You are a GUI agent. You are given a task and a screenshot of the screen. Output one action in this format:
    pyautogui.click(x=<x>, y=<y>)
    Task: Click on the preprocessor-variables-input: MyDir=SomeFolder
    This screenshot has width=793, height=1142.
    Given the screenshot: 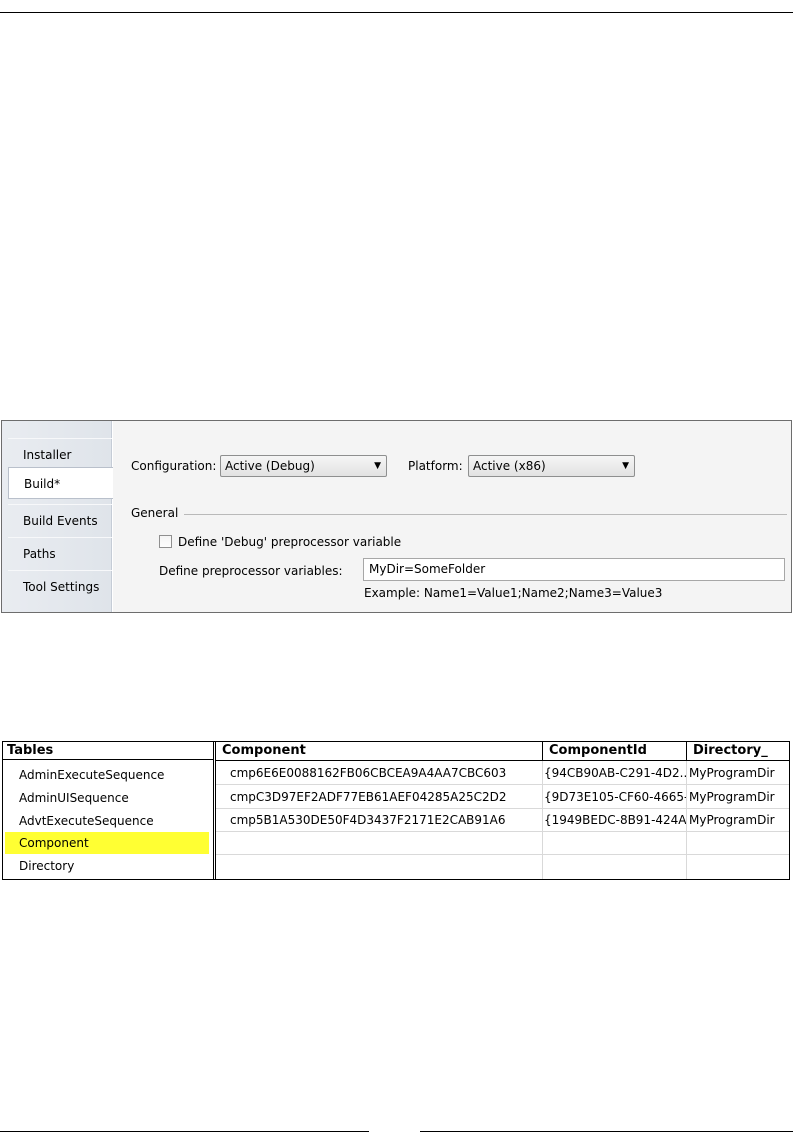 What is the action you would take?
    pyautogui.click(x=574, y=569)
    